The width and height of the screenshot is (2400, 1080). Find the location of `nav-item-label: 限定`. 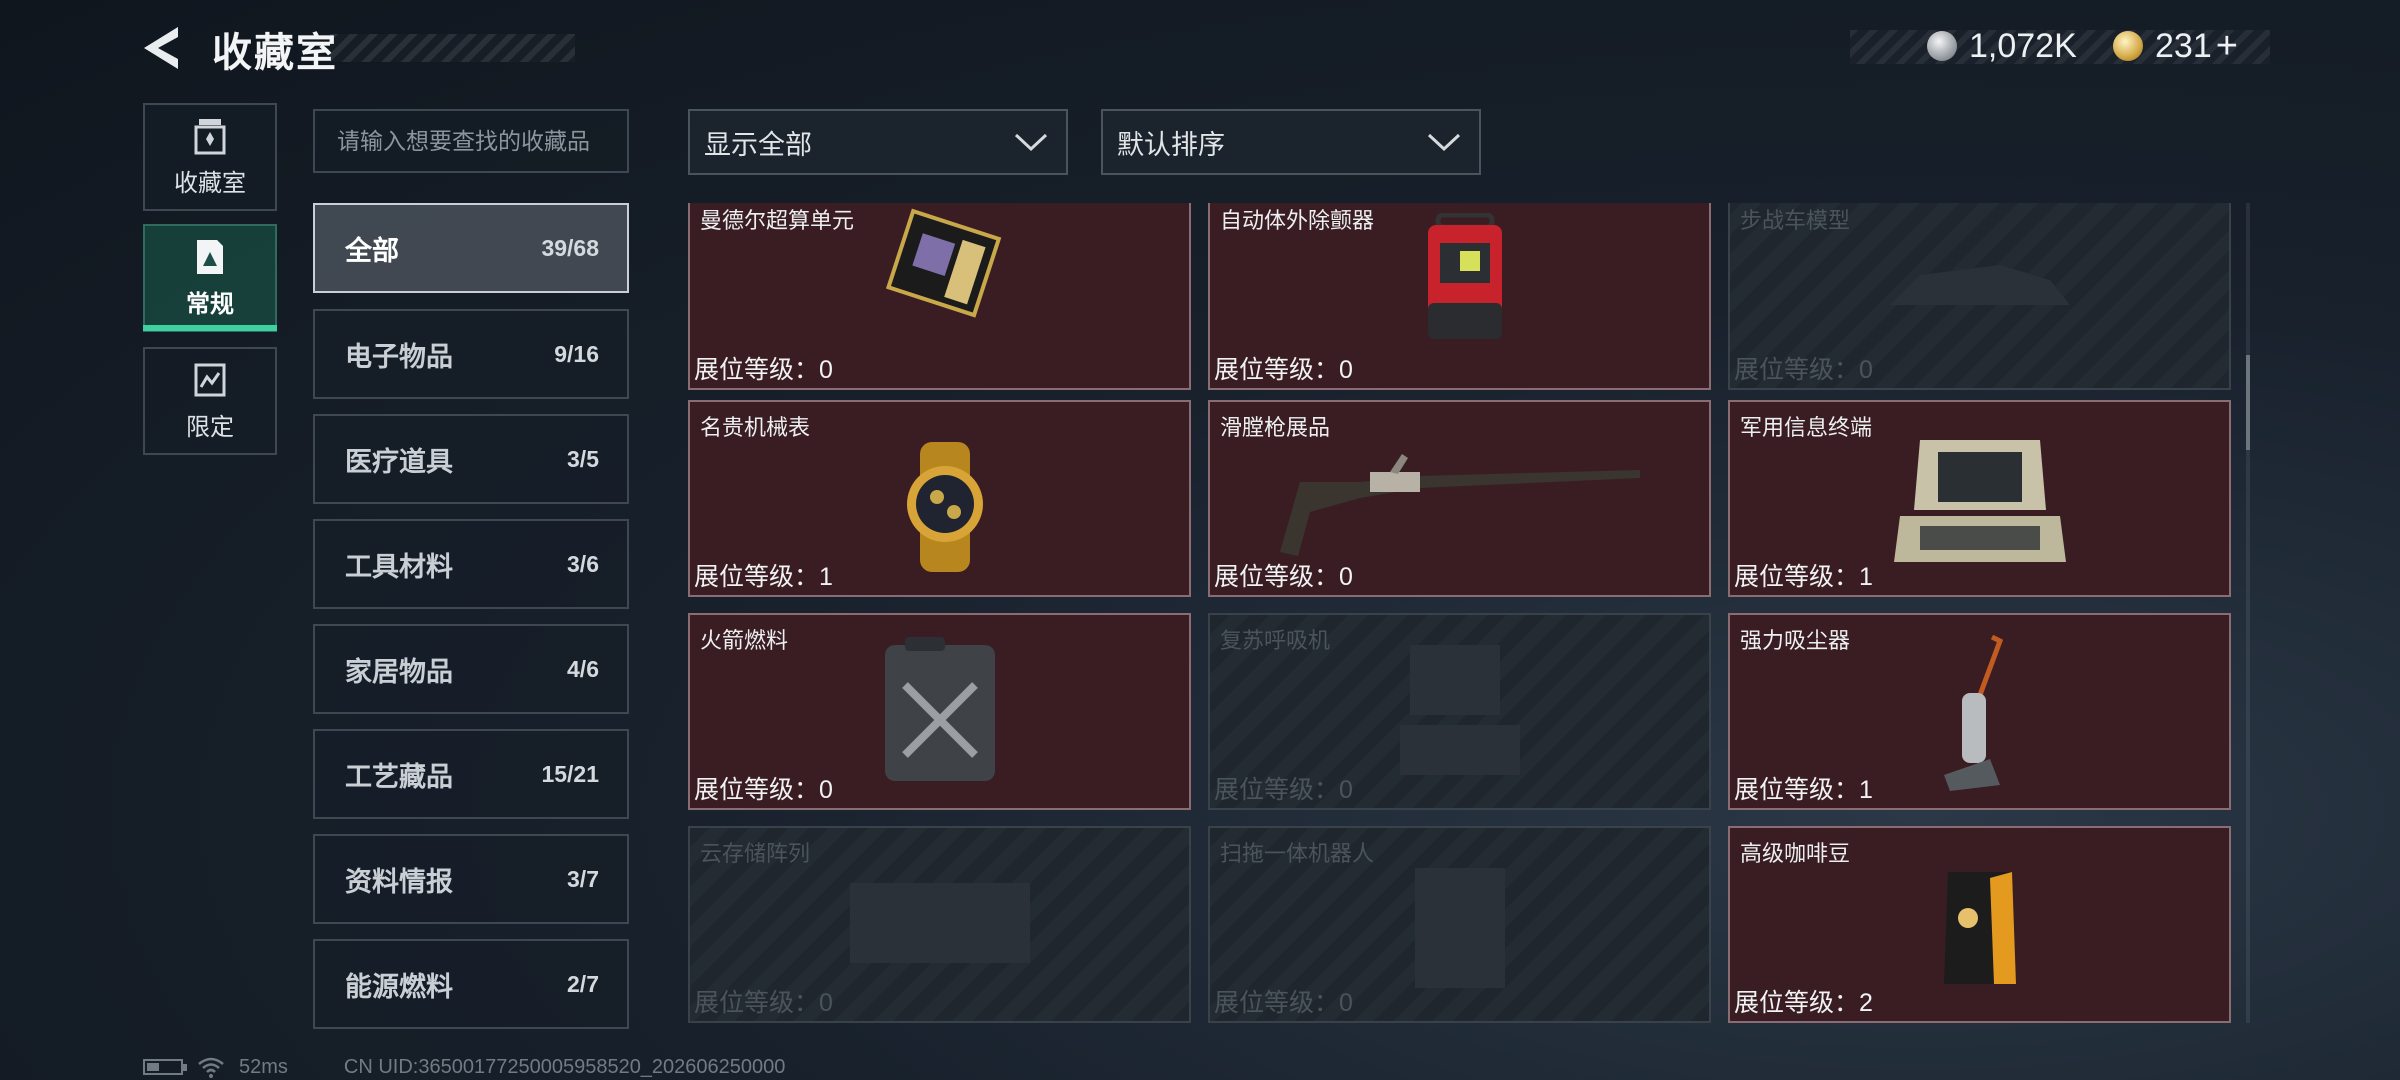

nav-item-label: 限定 is located at coordinates (210, 427).